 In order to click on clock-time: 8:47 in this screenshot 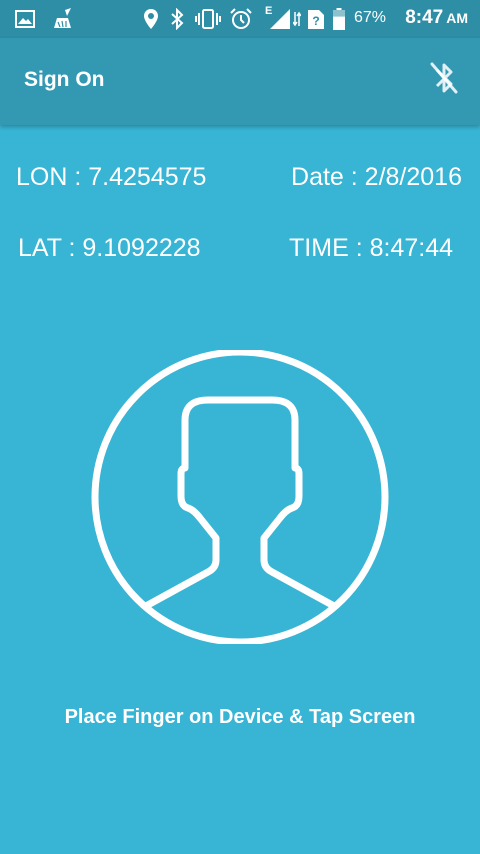, I will do `click(424, 17)`.